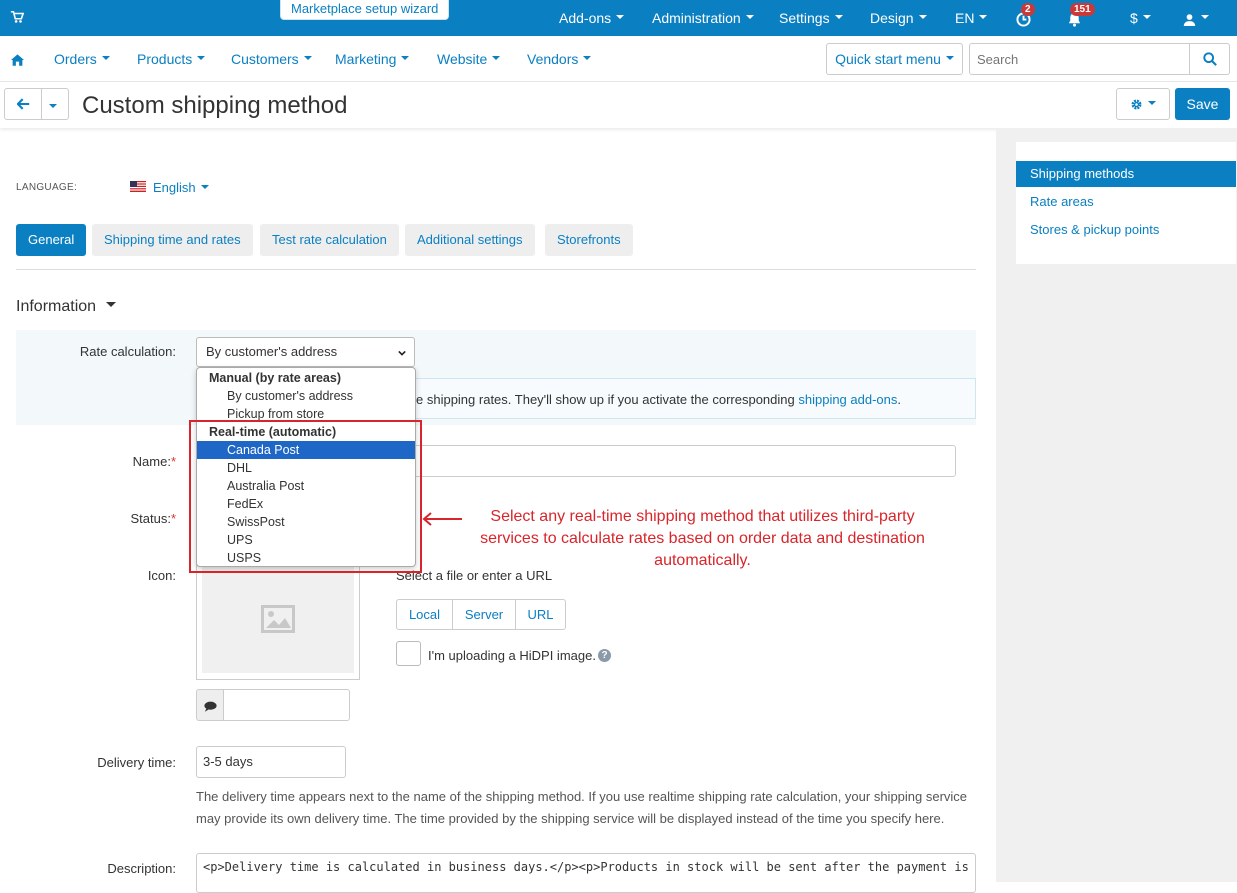  What do you see at coordinates (703, 18) in the screenshot?
I see `administration-menu: Administration` at bounding box center [703, 18].